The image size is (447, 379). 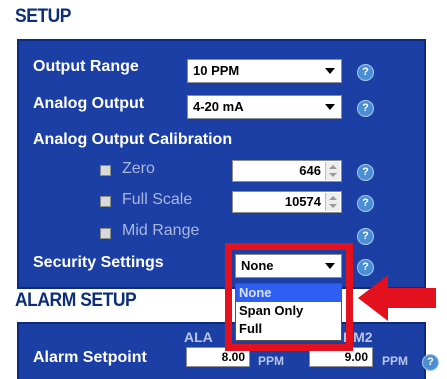 I want to click on alarm2-unit: PPM, so click(x=395, y=361).